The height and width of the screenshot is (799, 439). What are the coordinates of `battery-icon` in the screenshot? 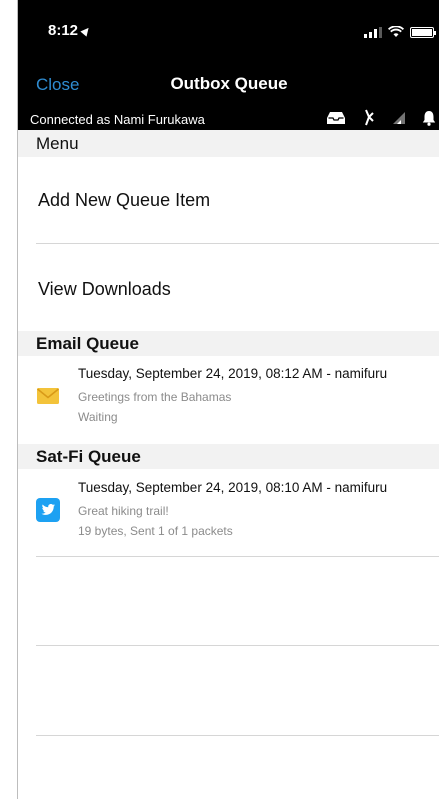 It's located at (423, 32).